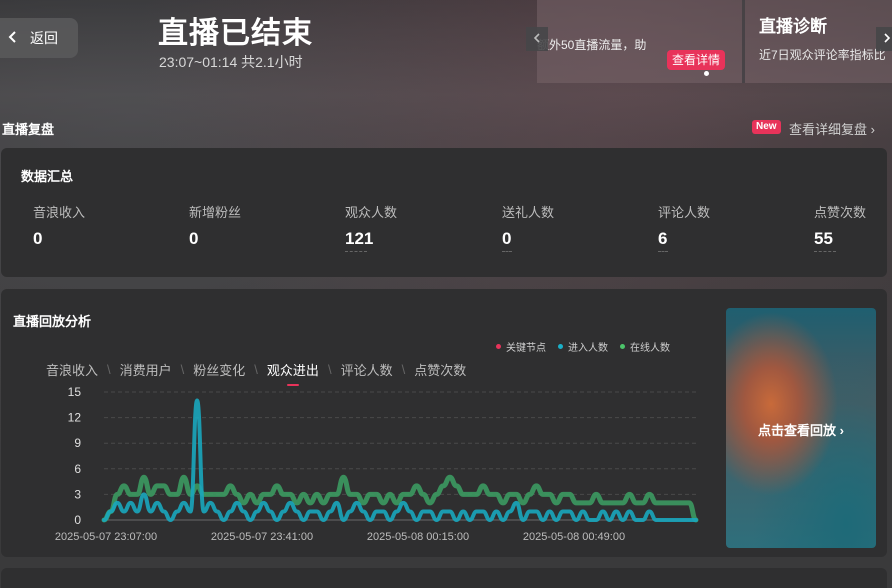  I want to click on metric-label: 新增粉丝, so click(215, 212).